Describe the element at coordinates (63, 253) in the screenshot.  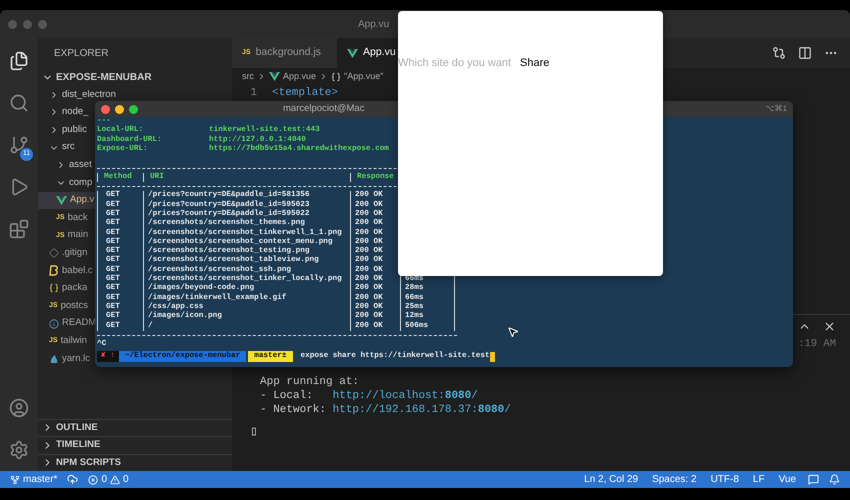
I see `explorer-item: .gitign` at that location.